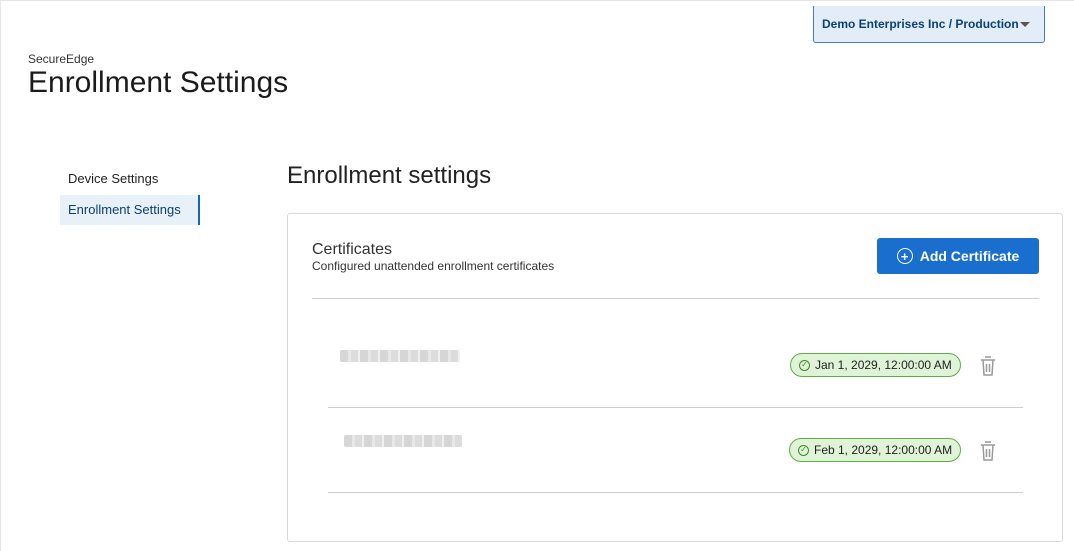 The width and height of the screenshot is (1074, 551). What do you see at coordinates (904, 256) in the screenshot?
I see `plus-circle-icon: +` at bounding box center [904, 256].